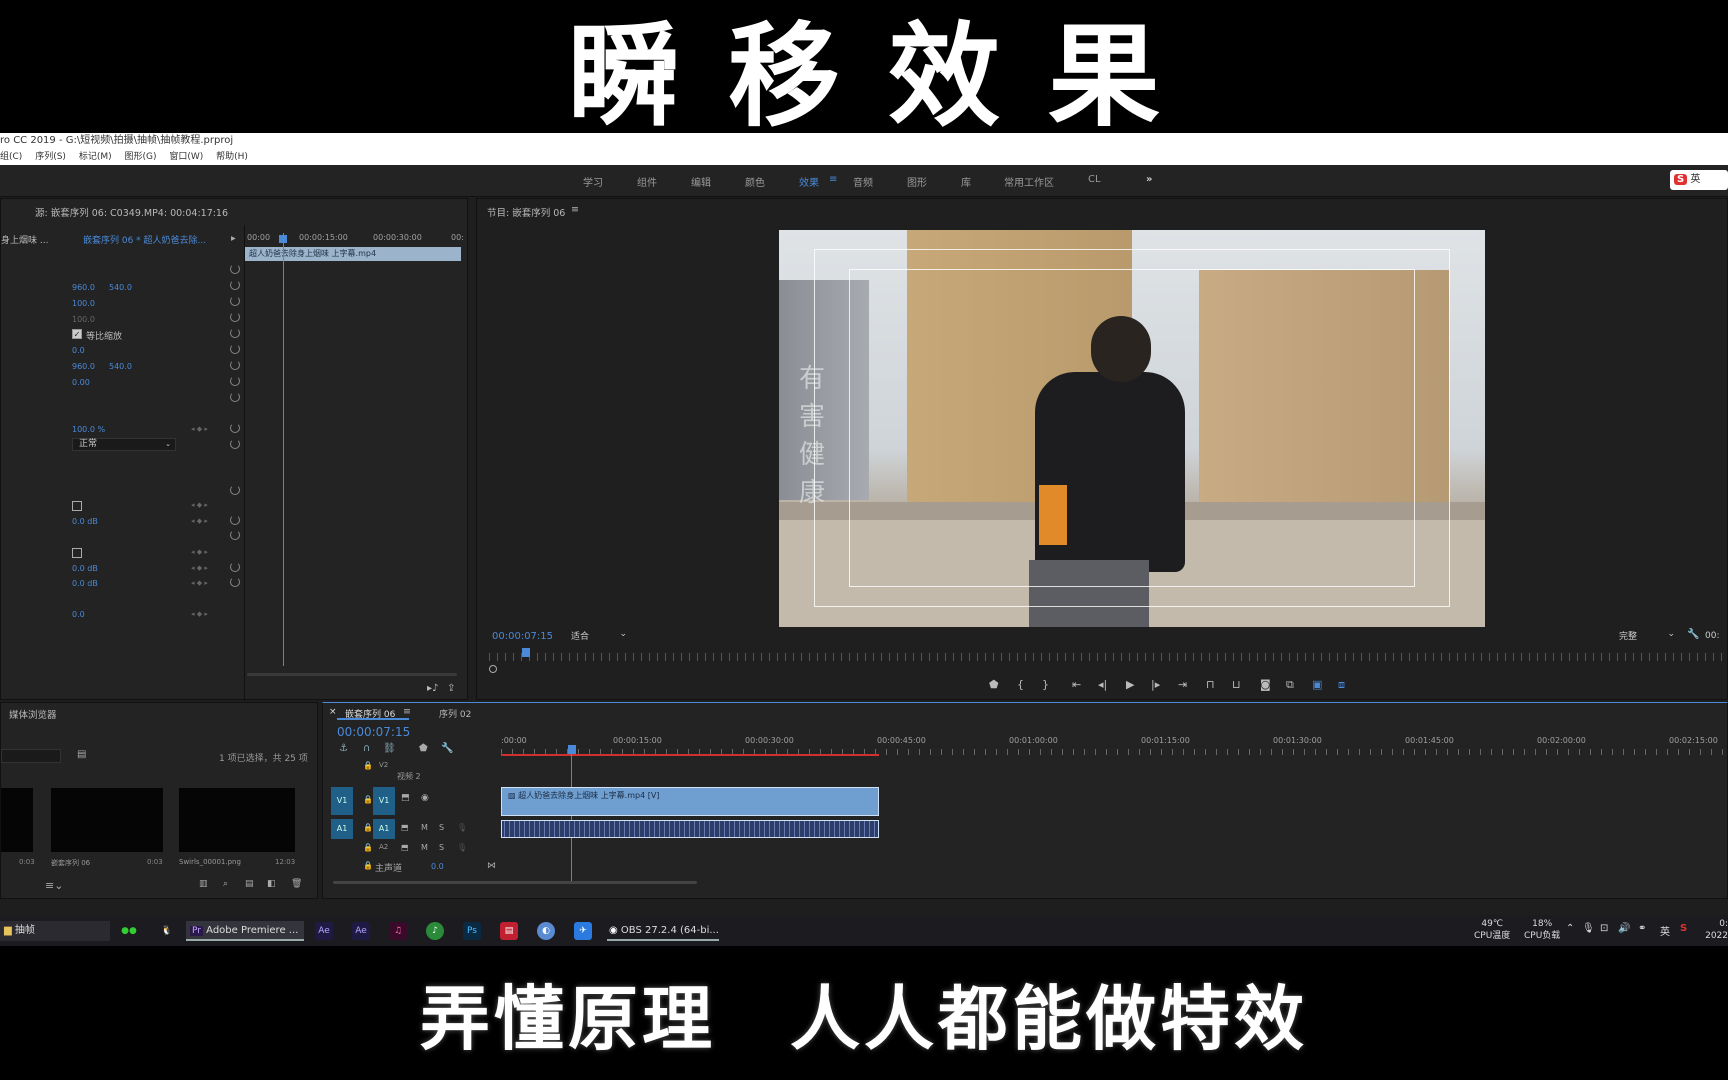 This screenshot has width=1728, height=1080. Describe the element at coordinates (78, 614) in the screenshot. I see `balance-value: 0.0` at that location.